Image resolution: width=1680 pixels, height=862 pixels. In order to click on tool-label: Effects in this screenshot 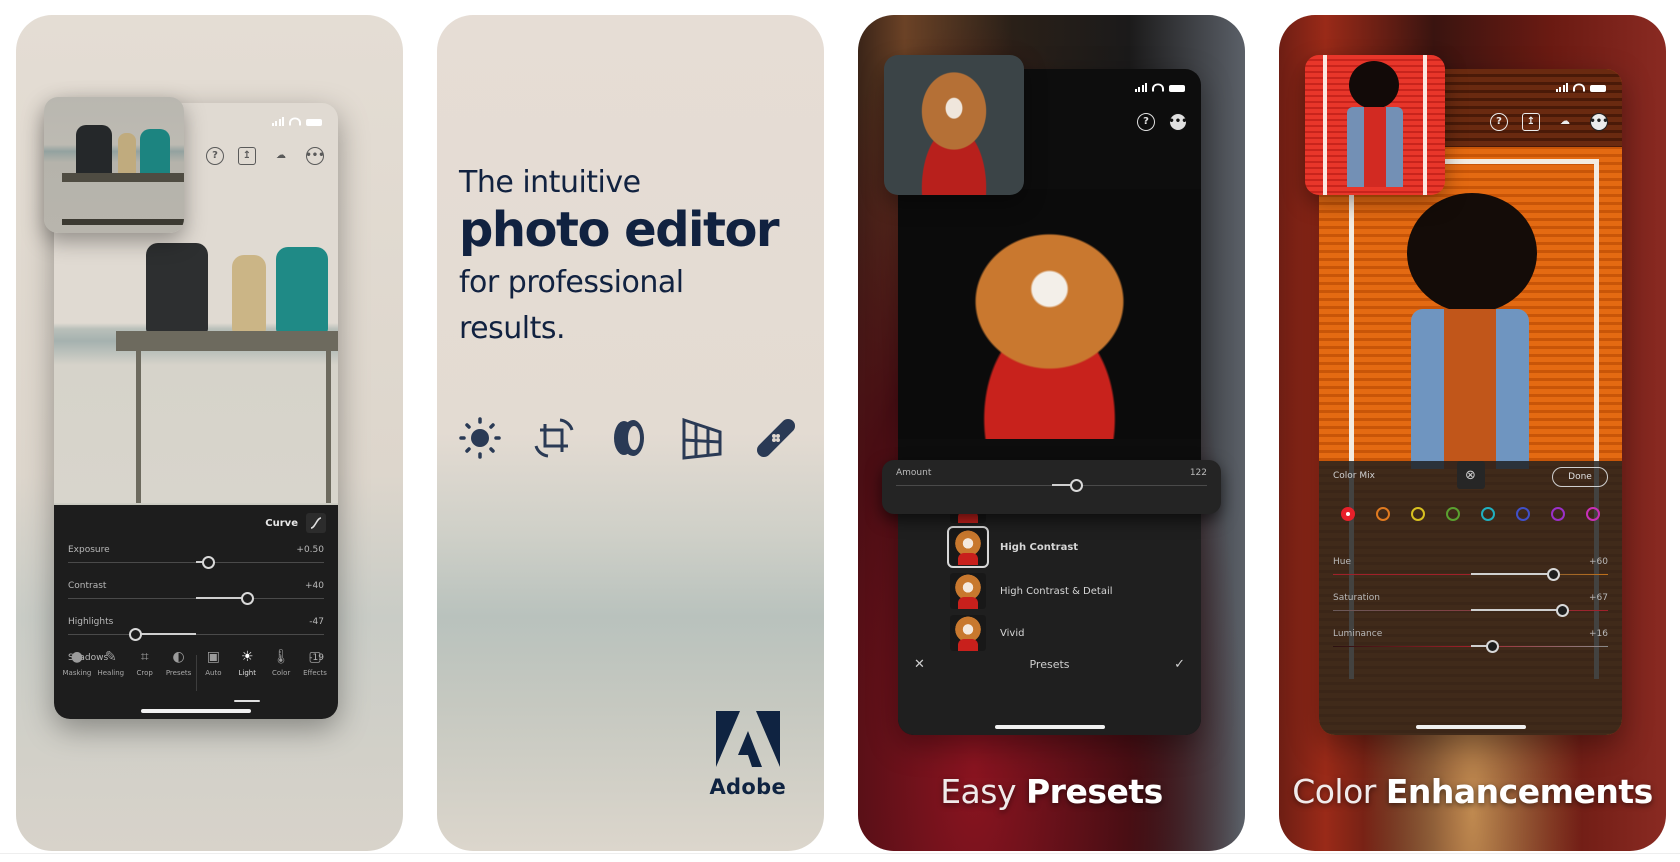, I will do `click(315, 673)`.